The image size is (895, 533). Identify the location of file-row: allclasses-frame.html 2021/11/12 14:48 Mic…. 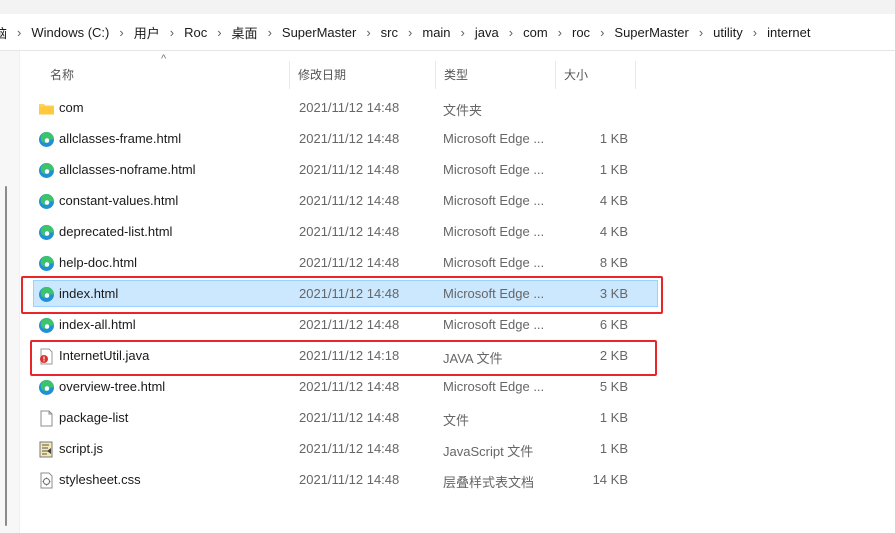
(350, 139).